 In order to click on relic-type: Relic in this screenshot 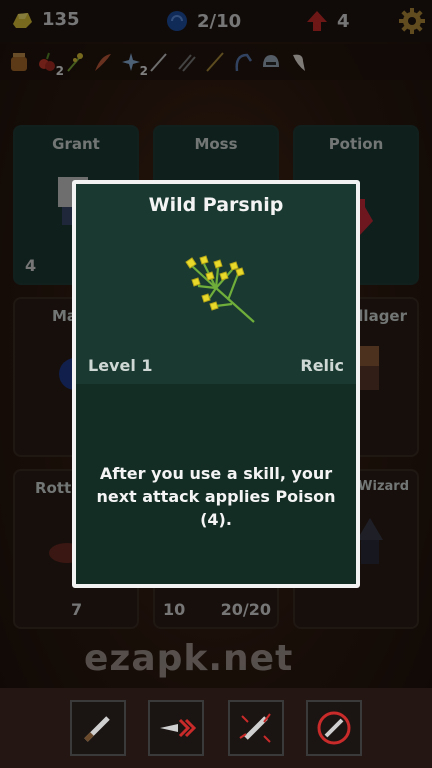, I will do `click(322, 365)`.